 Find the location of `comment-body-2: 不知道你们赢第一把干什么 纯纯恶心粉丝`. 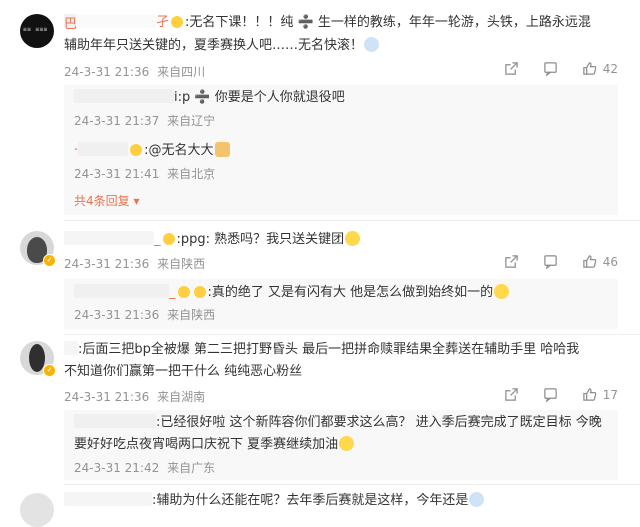

comment-body-2: 不知道你们赢第一把干什么 纯纯恶心粉丝 is located at coordinates (183, 371).